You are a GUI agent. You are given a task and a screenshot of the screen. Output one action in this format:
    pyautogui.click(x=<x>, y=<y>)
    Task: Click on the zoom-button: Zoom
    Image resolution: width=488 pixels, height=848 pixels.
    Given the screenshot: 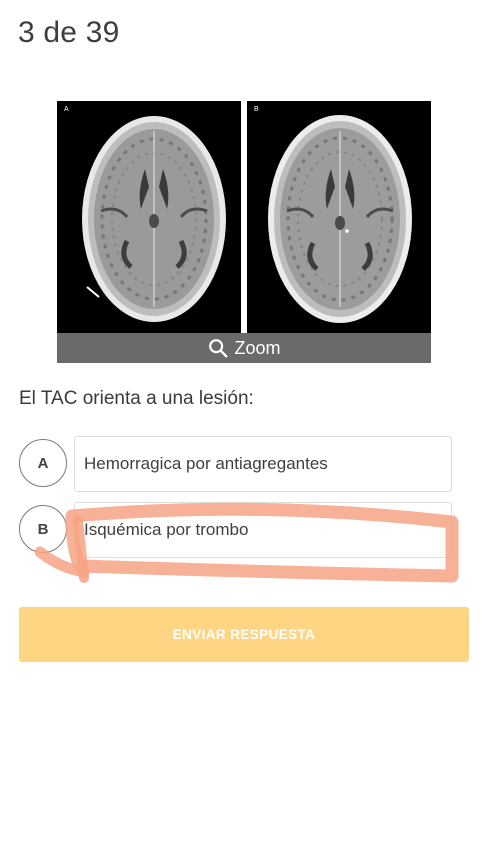 What is the action you would take?
    pyautogui.click(x=244, y=348)
    